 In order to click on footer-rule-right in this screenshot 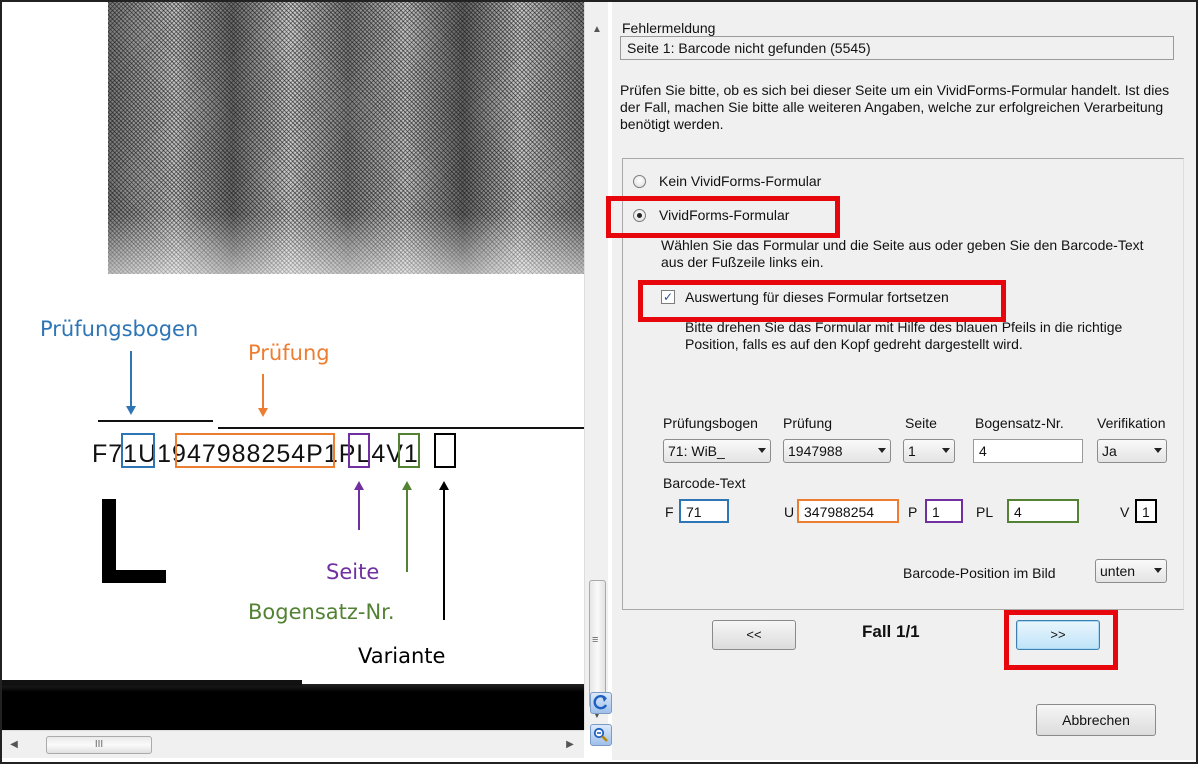, I will do `click(401, 428)`.